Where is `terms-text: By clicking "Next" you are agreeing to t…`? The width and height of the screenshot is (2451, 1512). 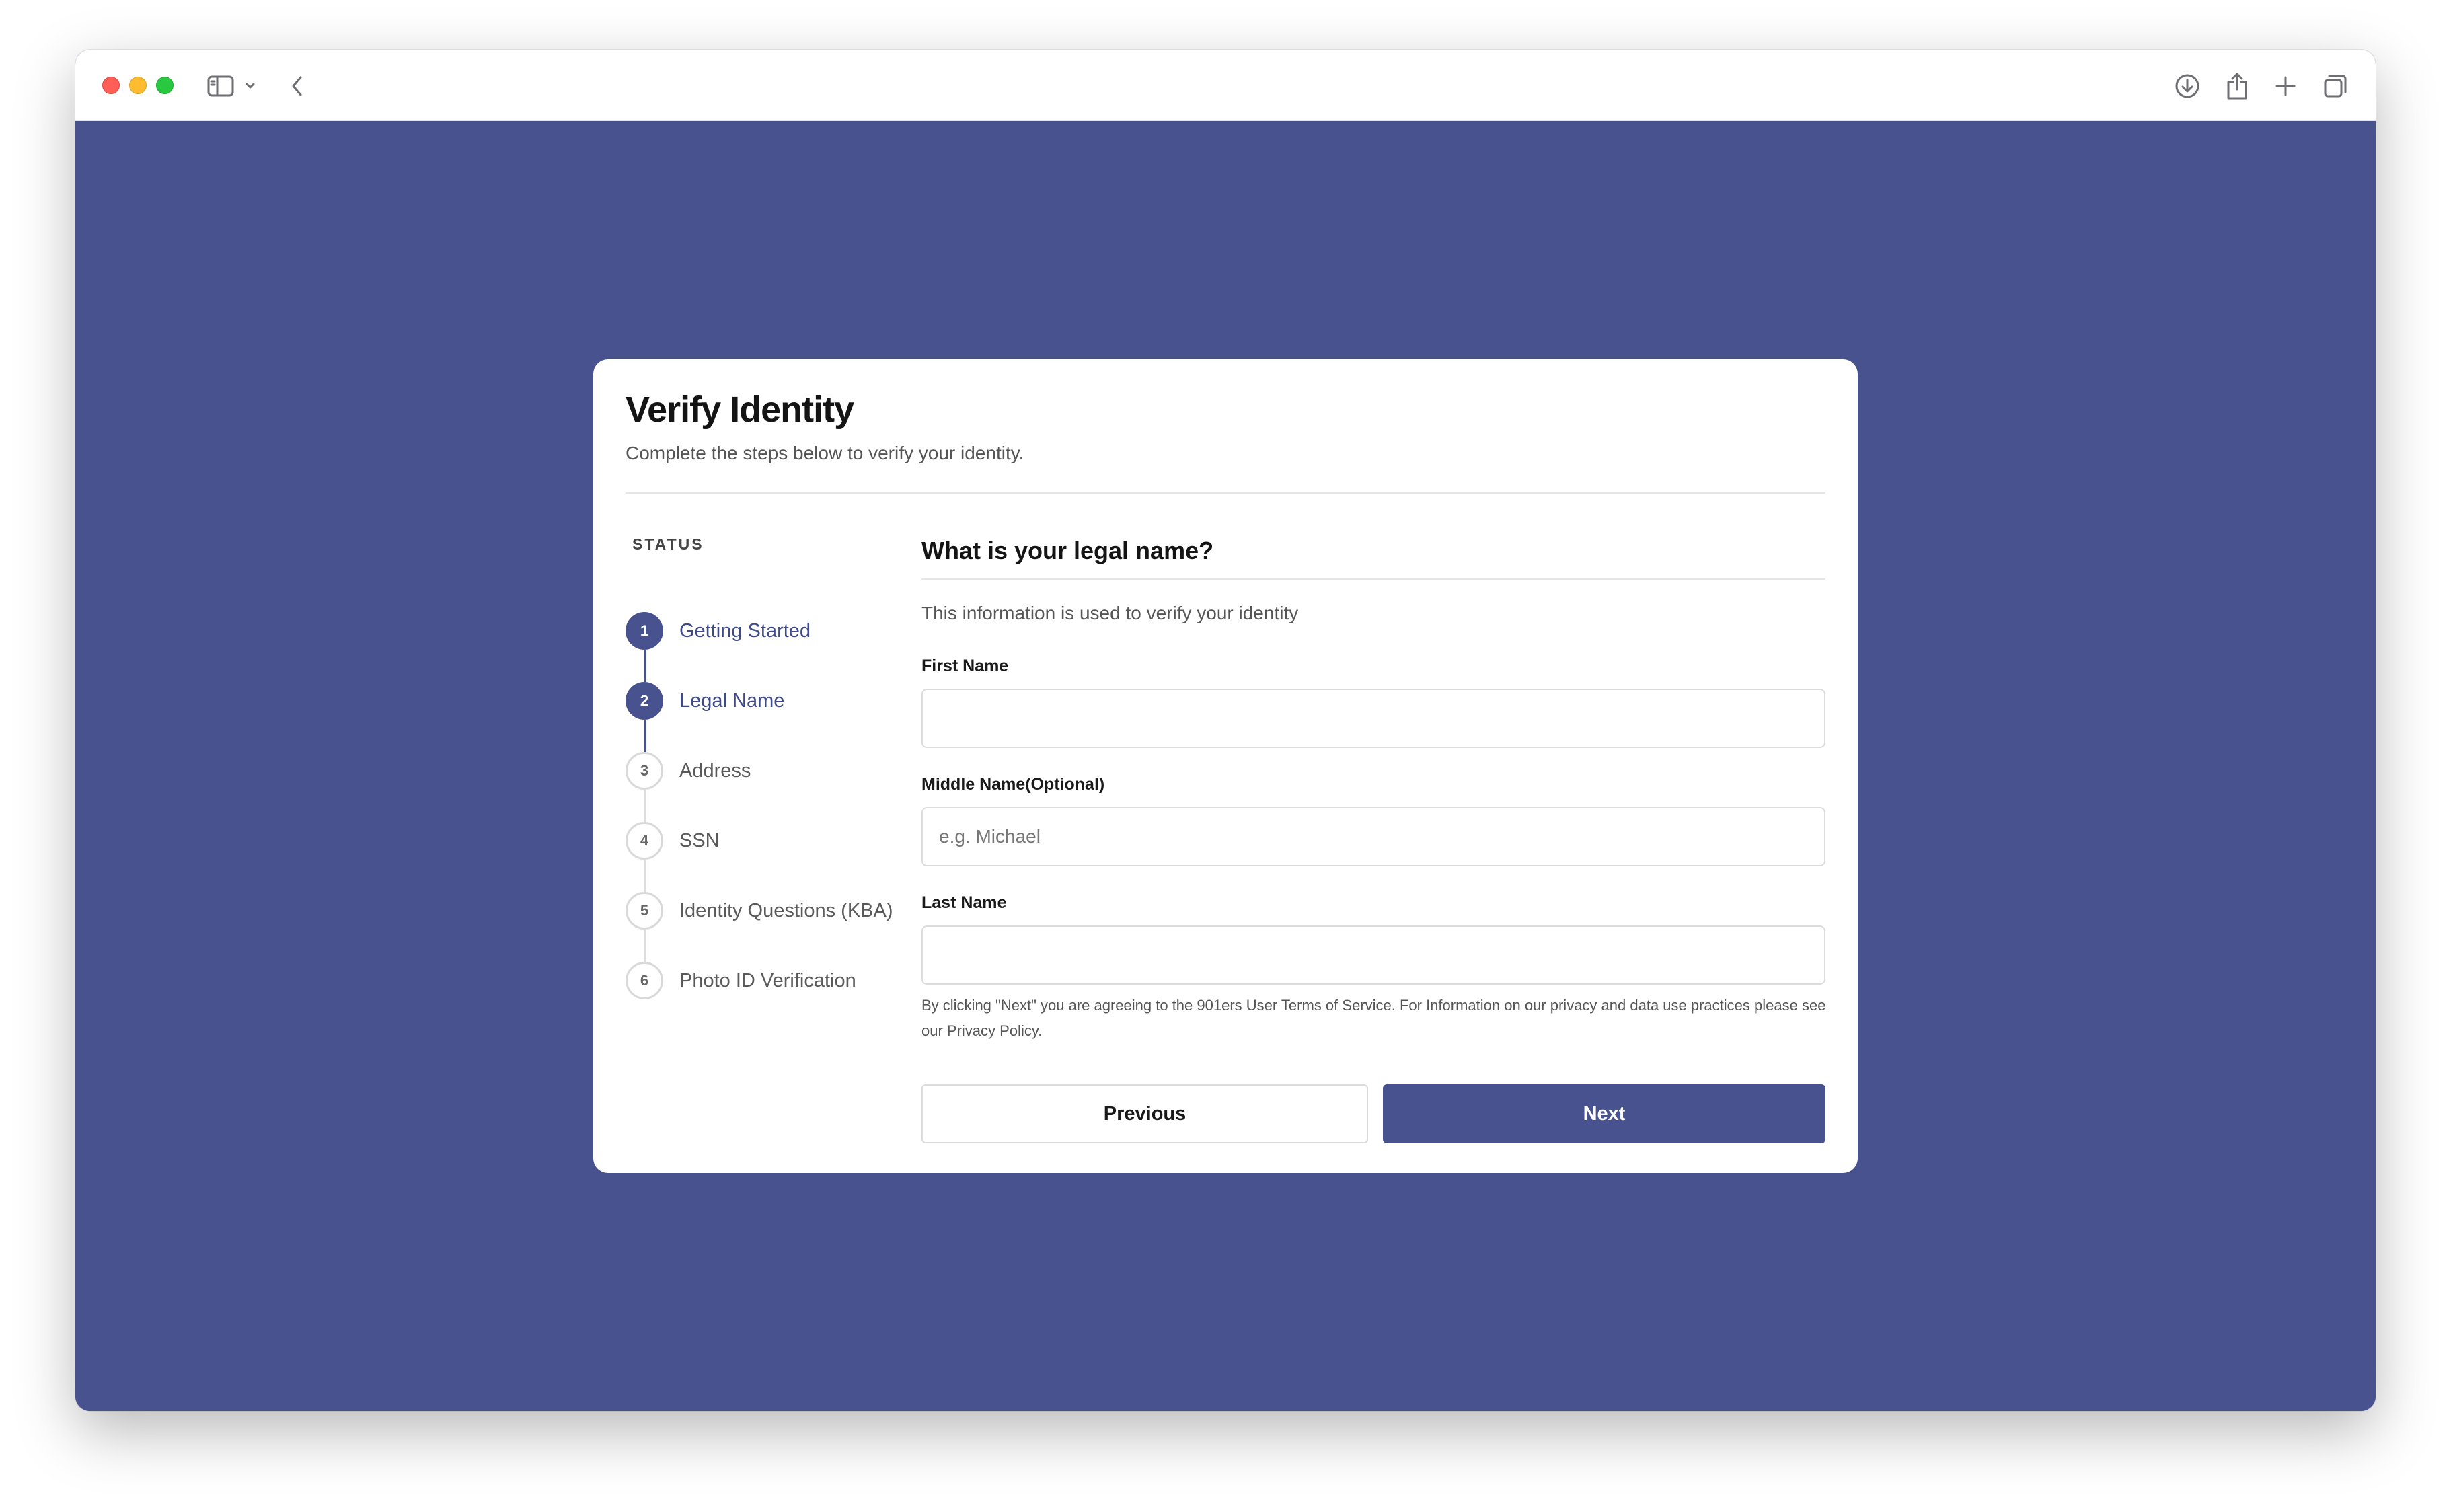
terms-text: By clicking "Next" you are agreeing to t… is located at coordinates (1373, 1018).